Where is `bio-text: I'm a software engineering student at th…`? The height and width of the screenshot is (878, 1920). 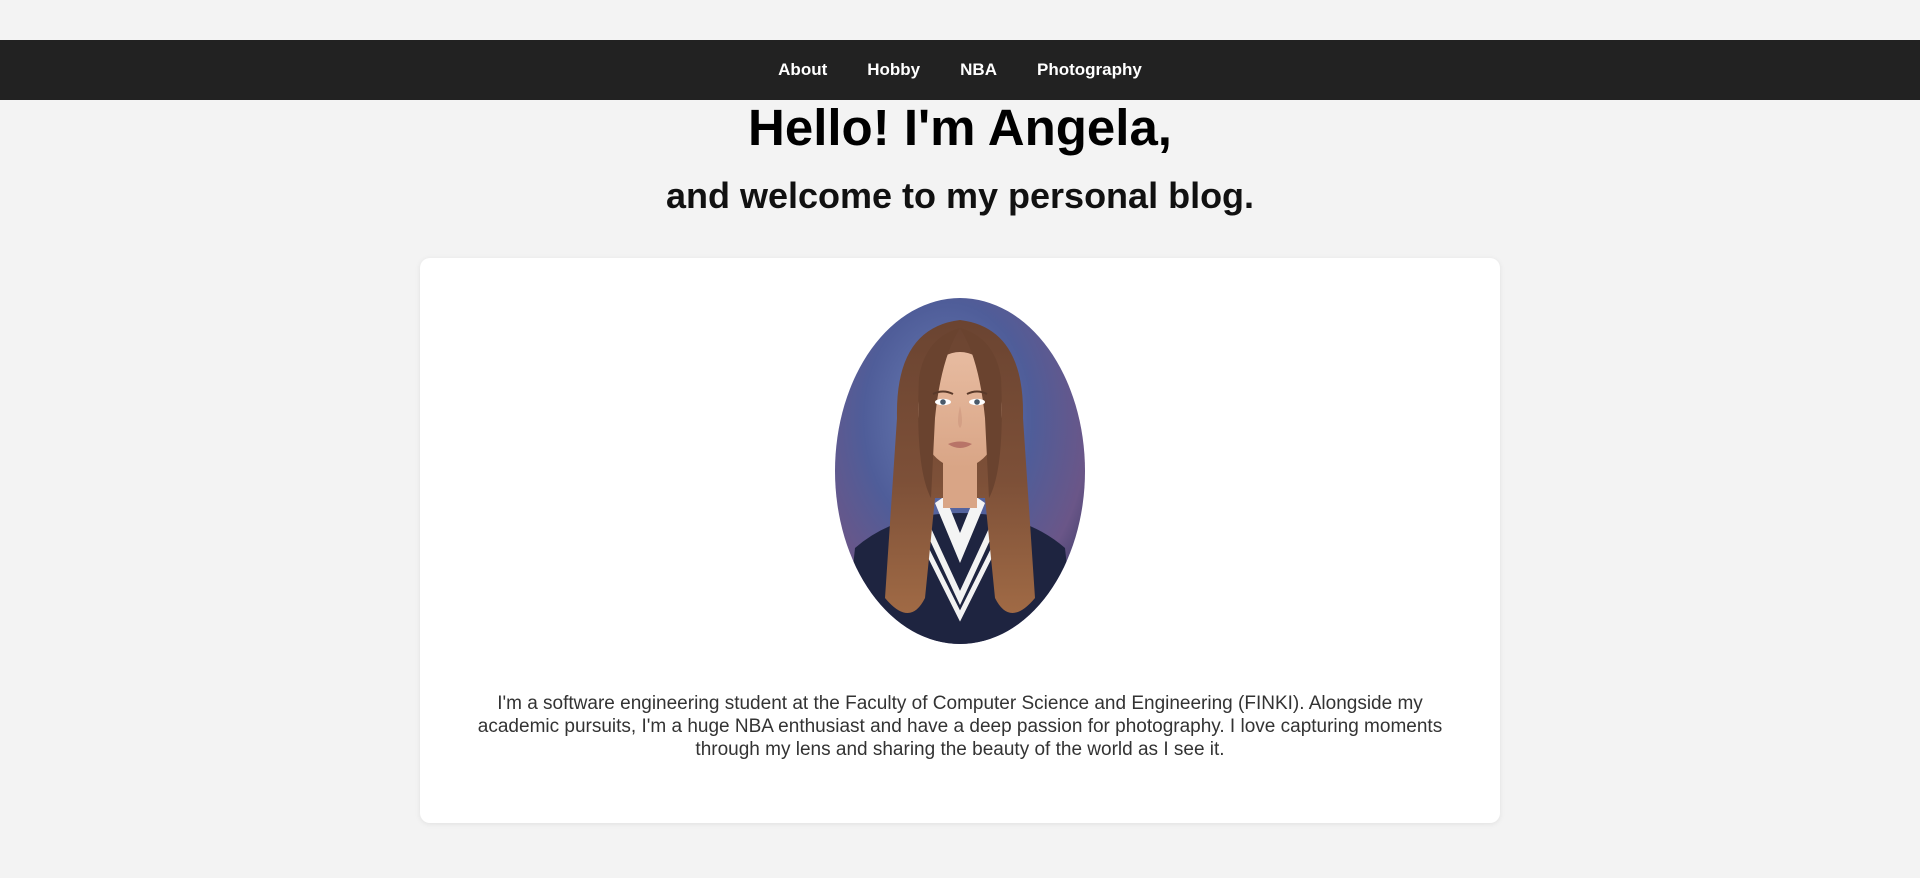 bio-text: I'm a software engineering student at th… is located at coordinates (960, 726).